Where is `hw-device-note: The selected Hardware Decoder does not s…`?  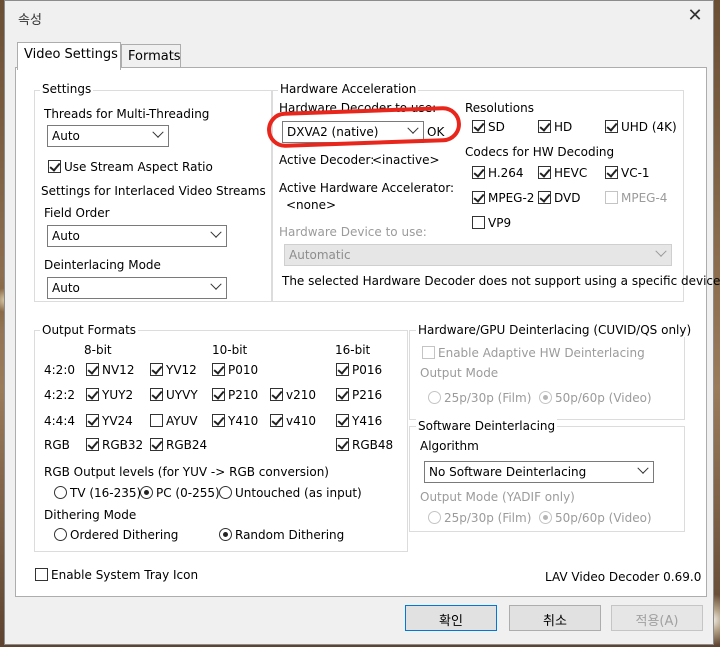
hw-device-note: The selected Hardware Decoder does not s… is located at coordinates (501, 281).